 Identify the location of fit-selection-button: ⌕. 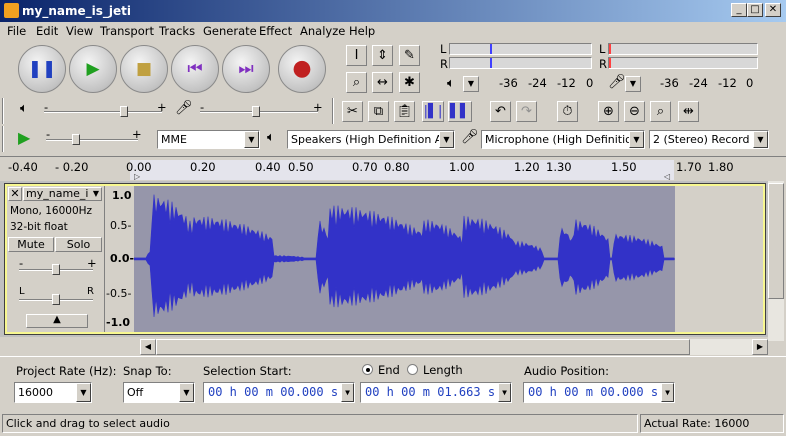
(660, 111).